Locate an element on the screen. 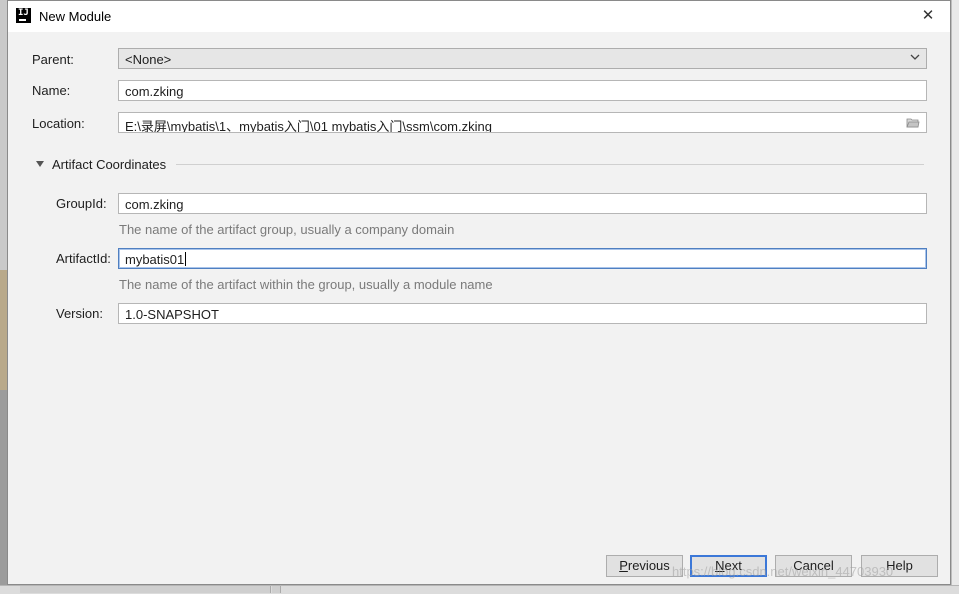 The image size is (959, 594). version-label: Version: is located at coordinates (79, 313).